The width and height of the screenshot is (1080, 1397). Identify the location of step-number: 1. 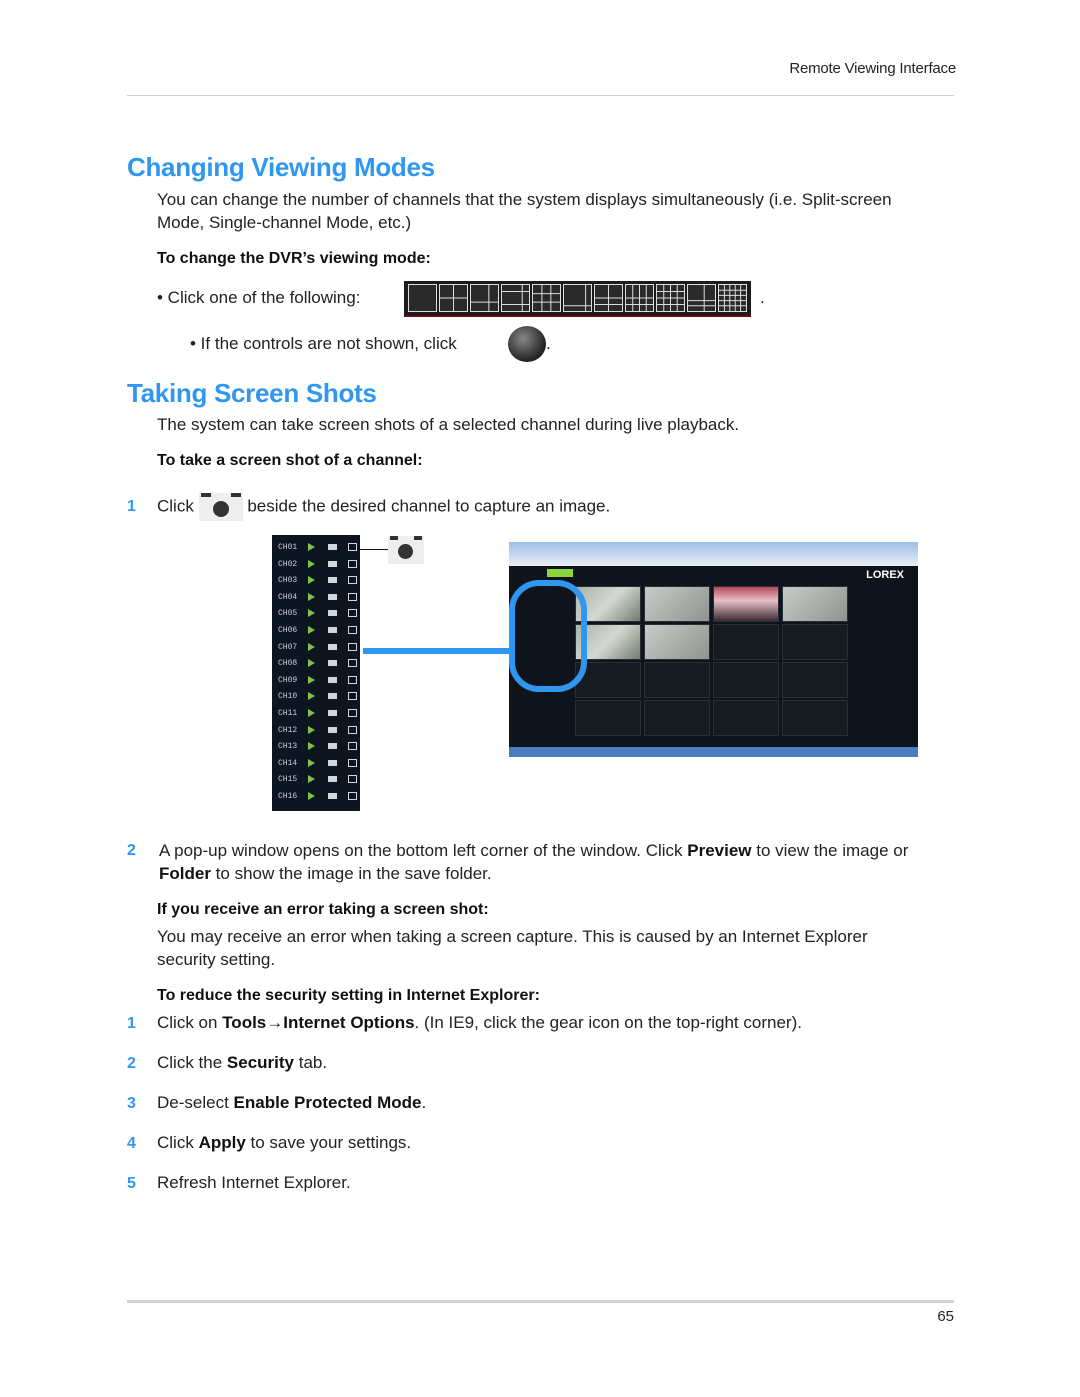
(131, 507).